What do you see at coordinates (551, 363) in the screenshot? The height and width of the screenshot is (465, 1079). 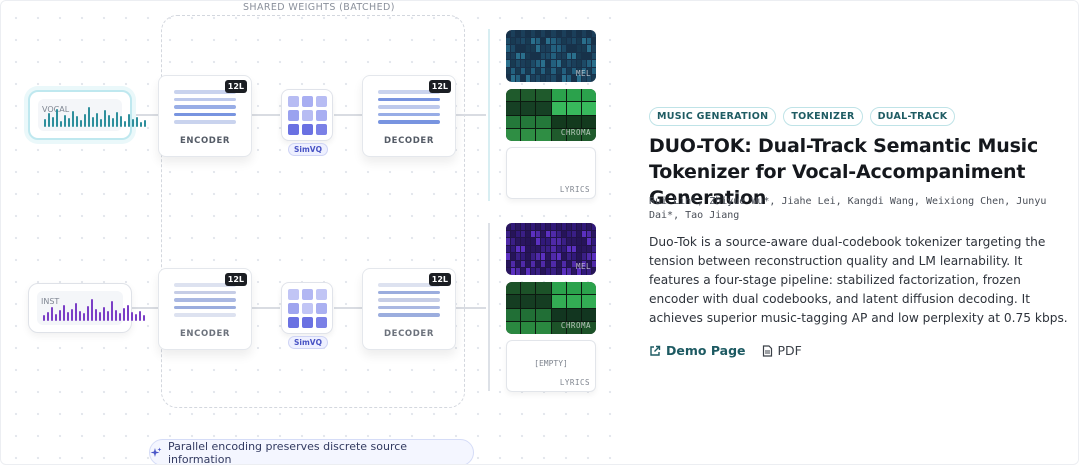 I see `empty-lyrics-text: [EMPTY]` at bounding box center [551, 363].